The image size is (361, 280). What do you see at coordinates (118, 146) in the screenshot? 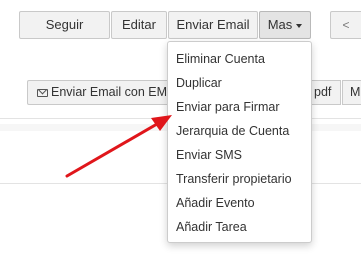
I see `annotation-arrow` at bounding box center [118, 146].